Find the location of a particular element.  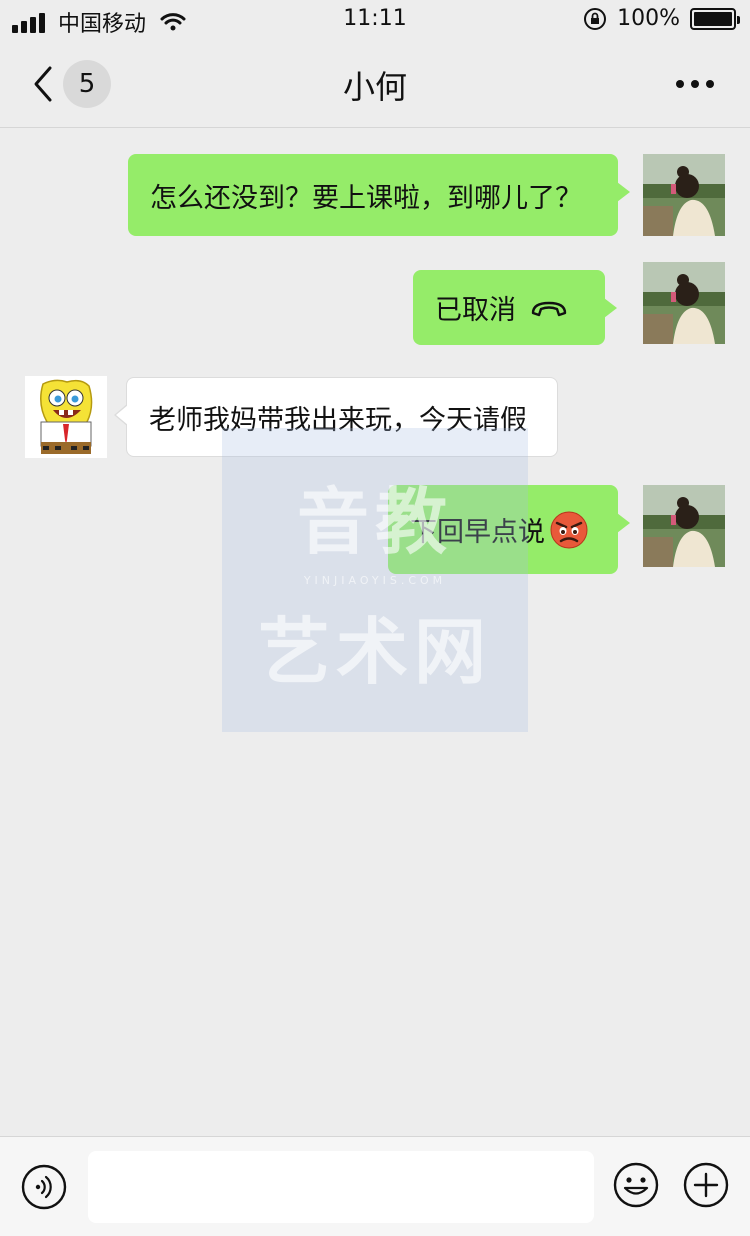

plus-icon is located at coordinates (706, 1185).